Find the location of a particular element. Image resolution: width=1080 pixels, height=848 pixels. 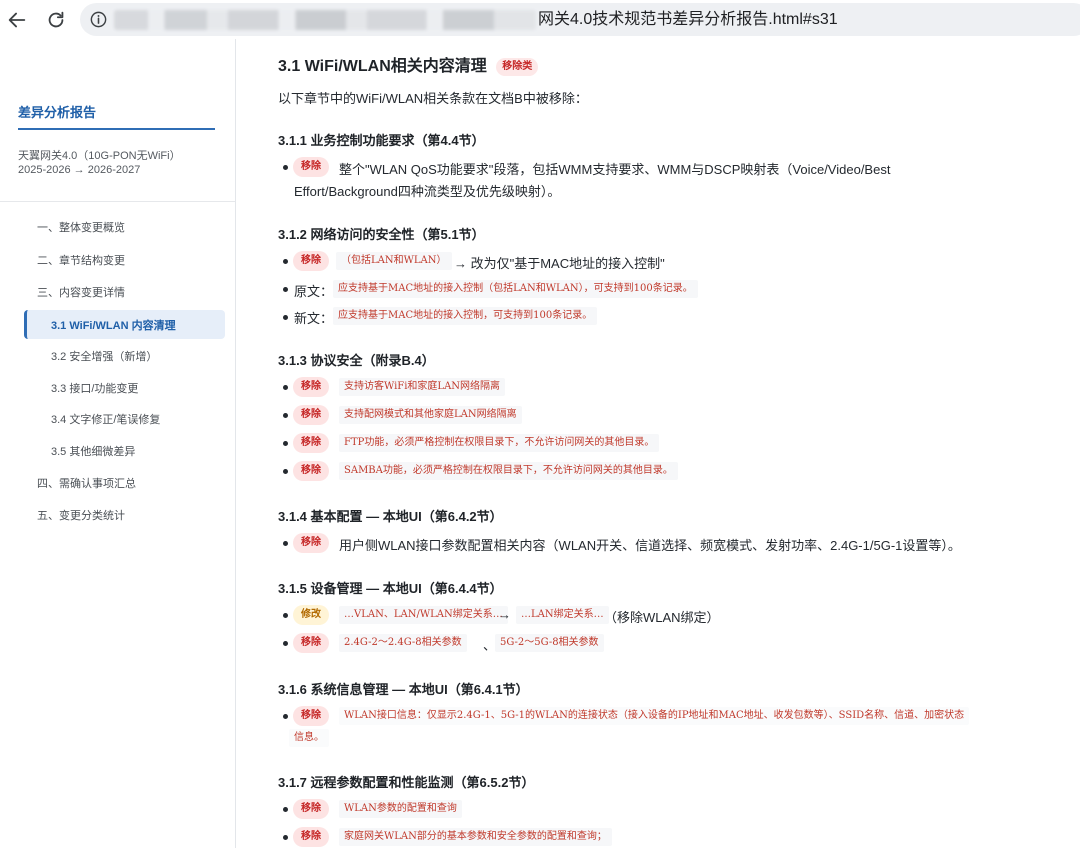

item-text-cont: Effort/Background四种流类型及优先级映射）。 is located at coordinates (427, 191).